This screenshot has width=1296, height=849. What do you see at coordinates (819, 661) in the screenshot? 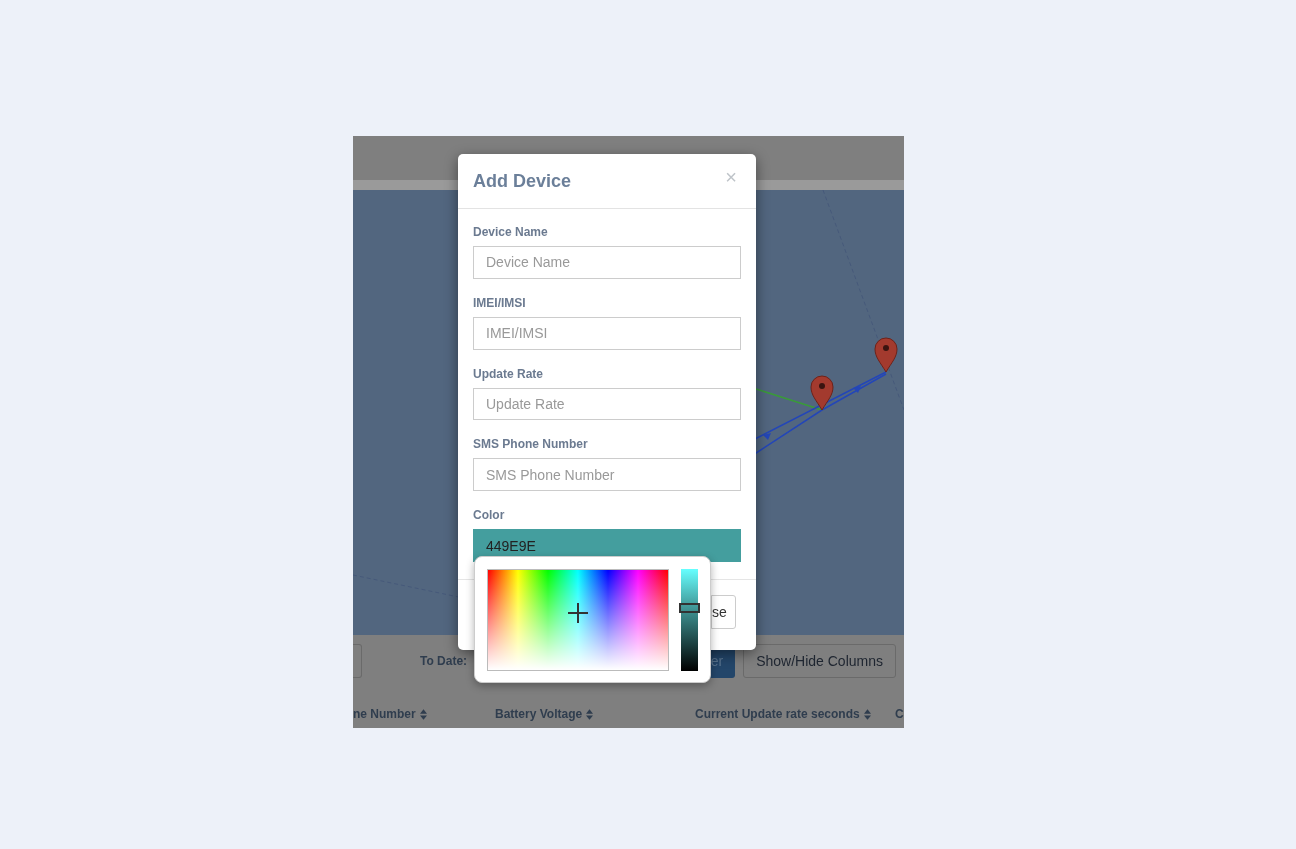
I see `columns-button: Show/Hide Columns` at bounding box center [819, 661].